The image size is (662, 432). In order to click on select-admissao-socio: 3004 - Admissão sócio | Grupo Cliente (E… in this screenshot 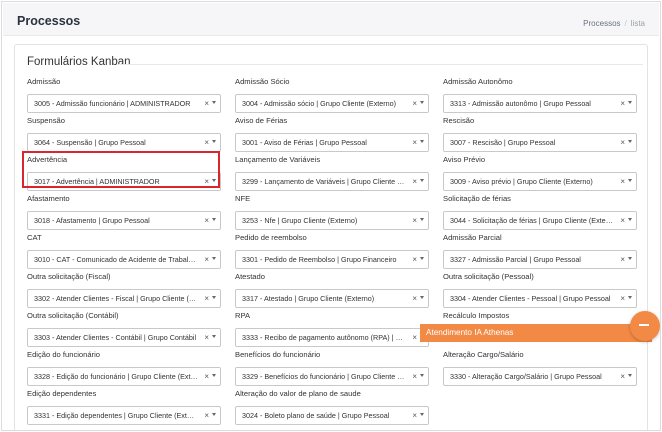, I will do `click(332, 103)`.